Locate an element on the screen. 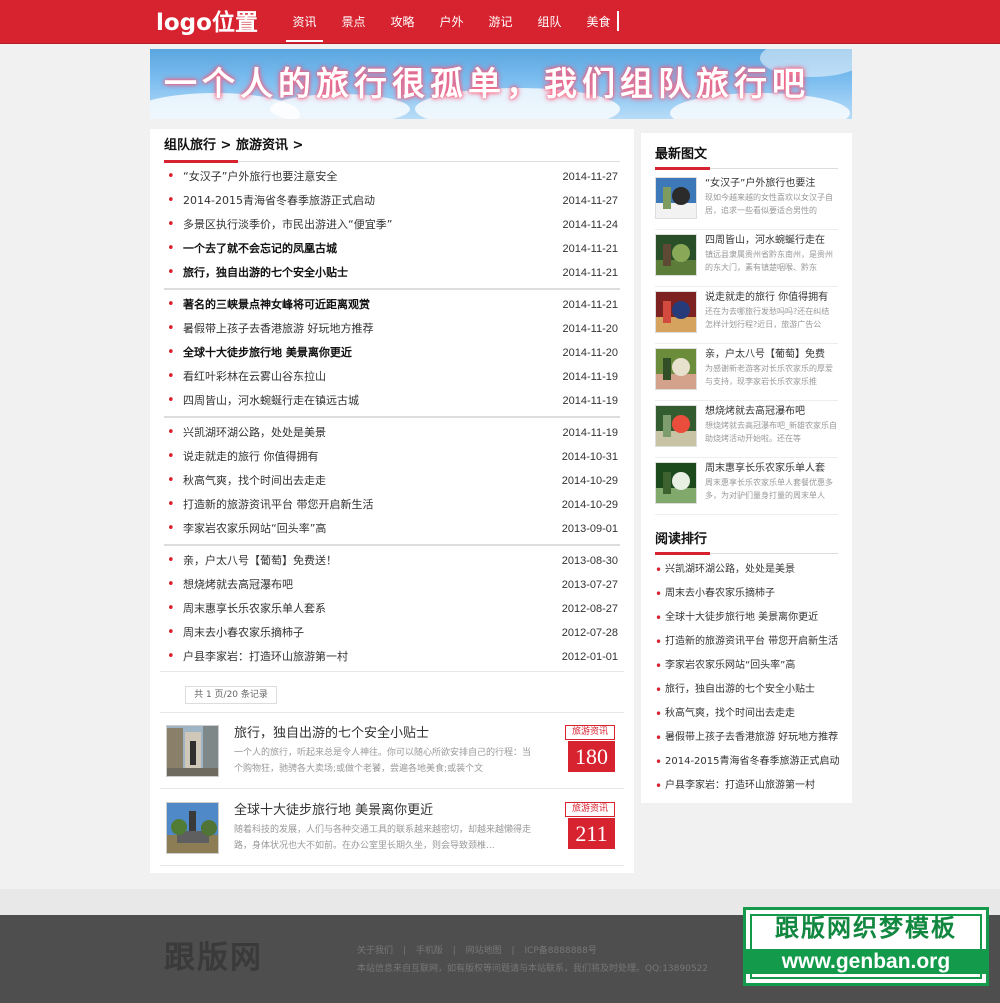  ranking-title: 暑假带上孩子去香港旅游 好玩地方推荐 is located at coordinates (751, 738).